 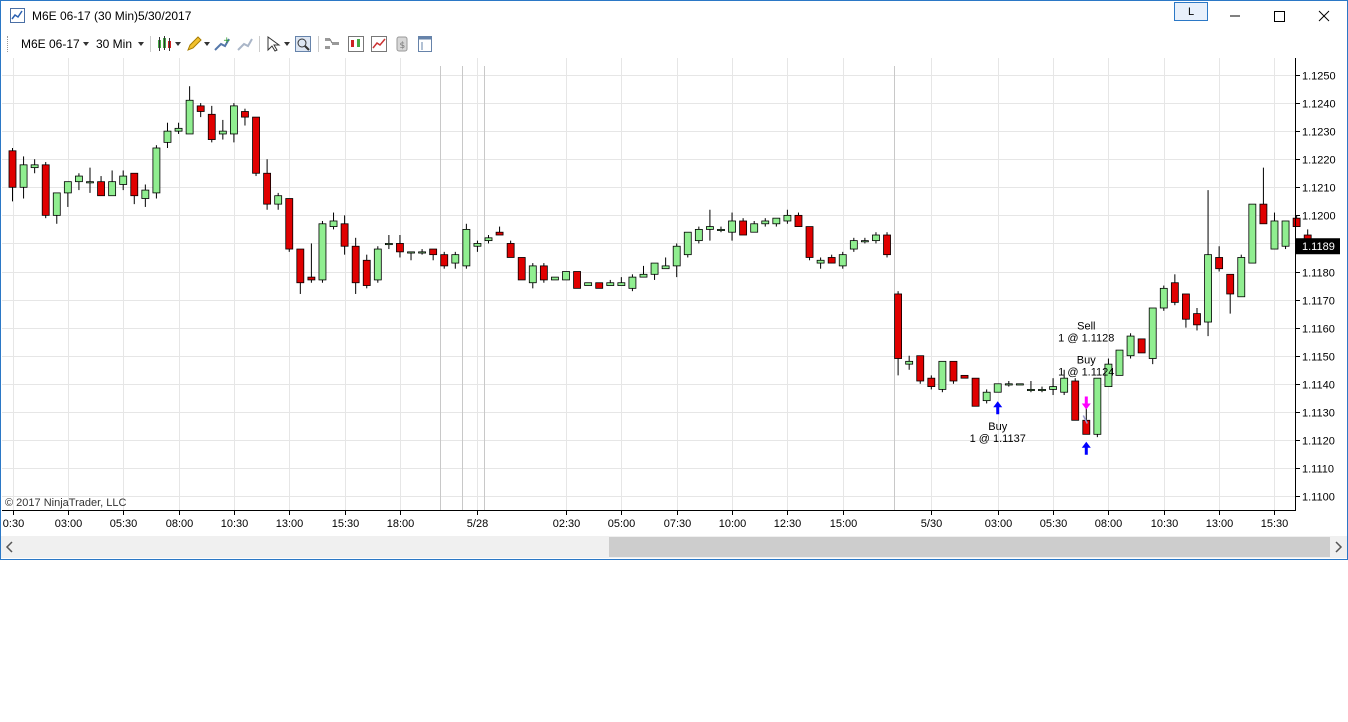 What do you see at coordinates (674, 16) in the screenshot?
I see `title-bar: M6E 06-17 (30 Min) 5/30/2017 L` at bounding box center [674, 16].